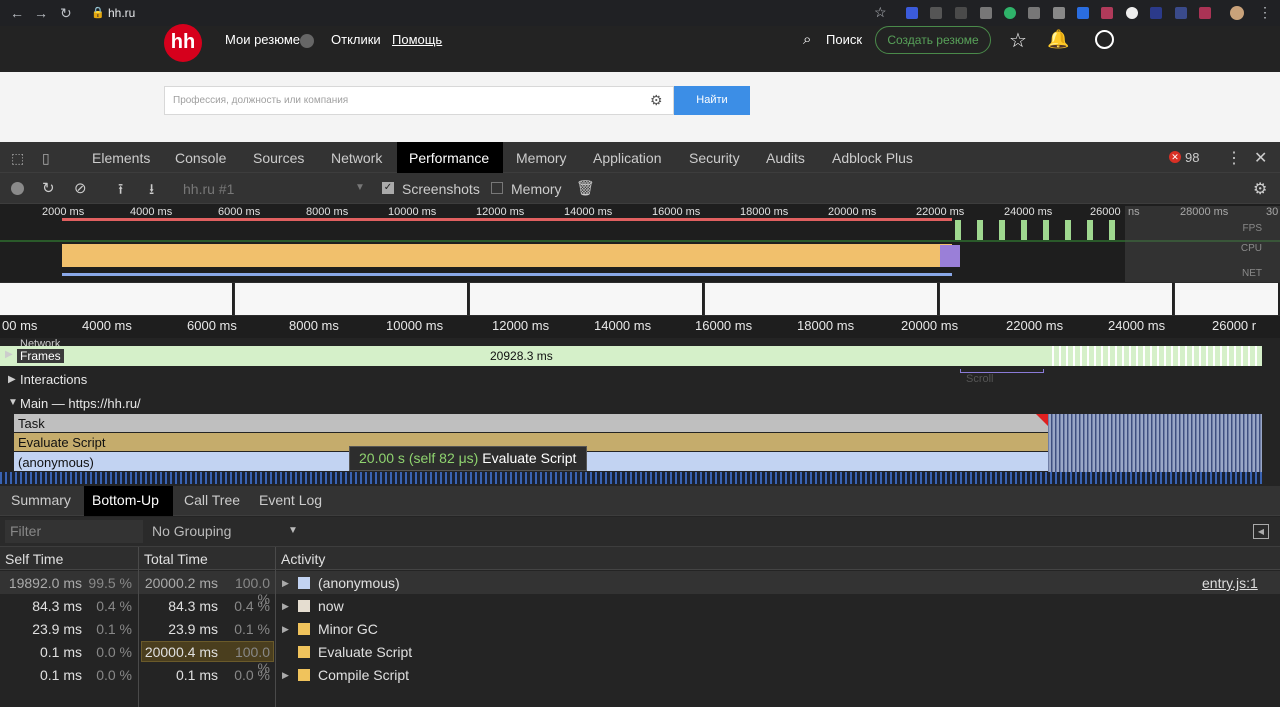  What do you see at coordinates (627, 158) in the screenshot?
I see `tab-application: Application` at bounding box center [627, 158].